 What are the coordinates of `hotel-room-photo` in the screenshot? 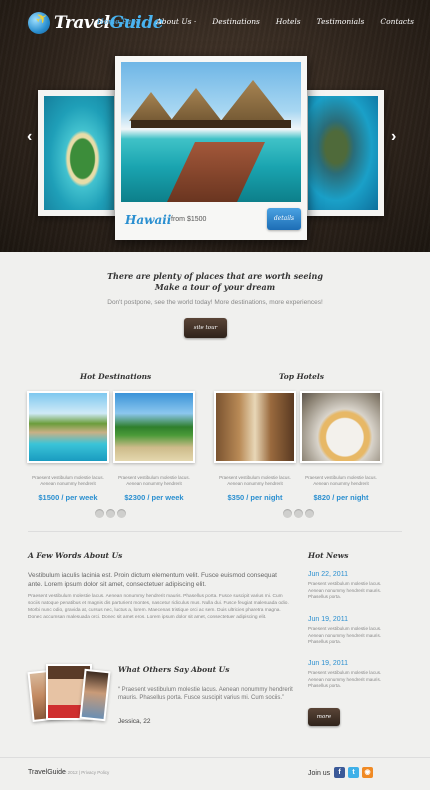 It's located at (255, 427).